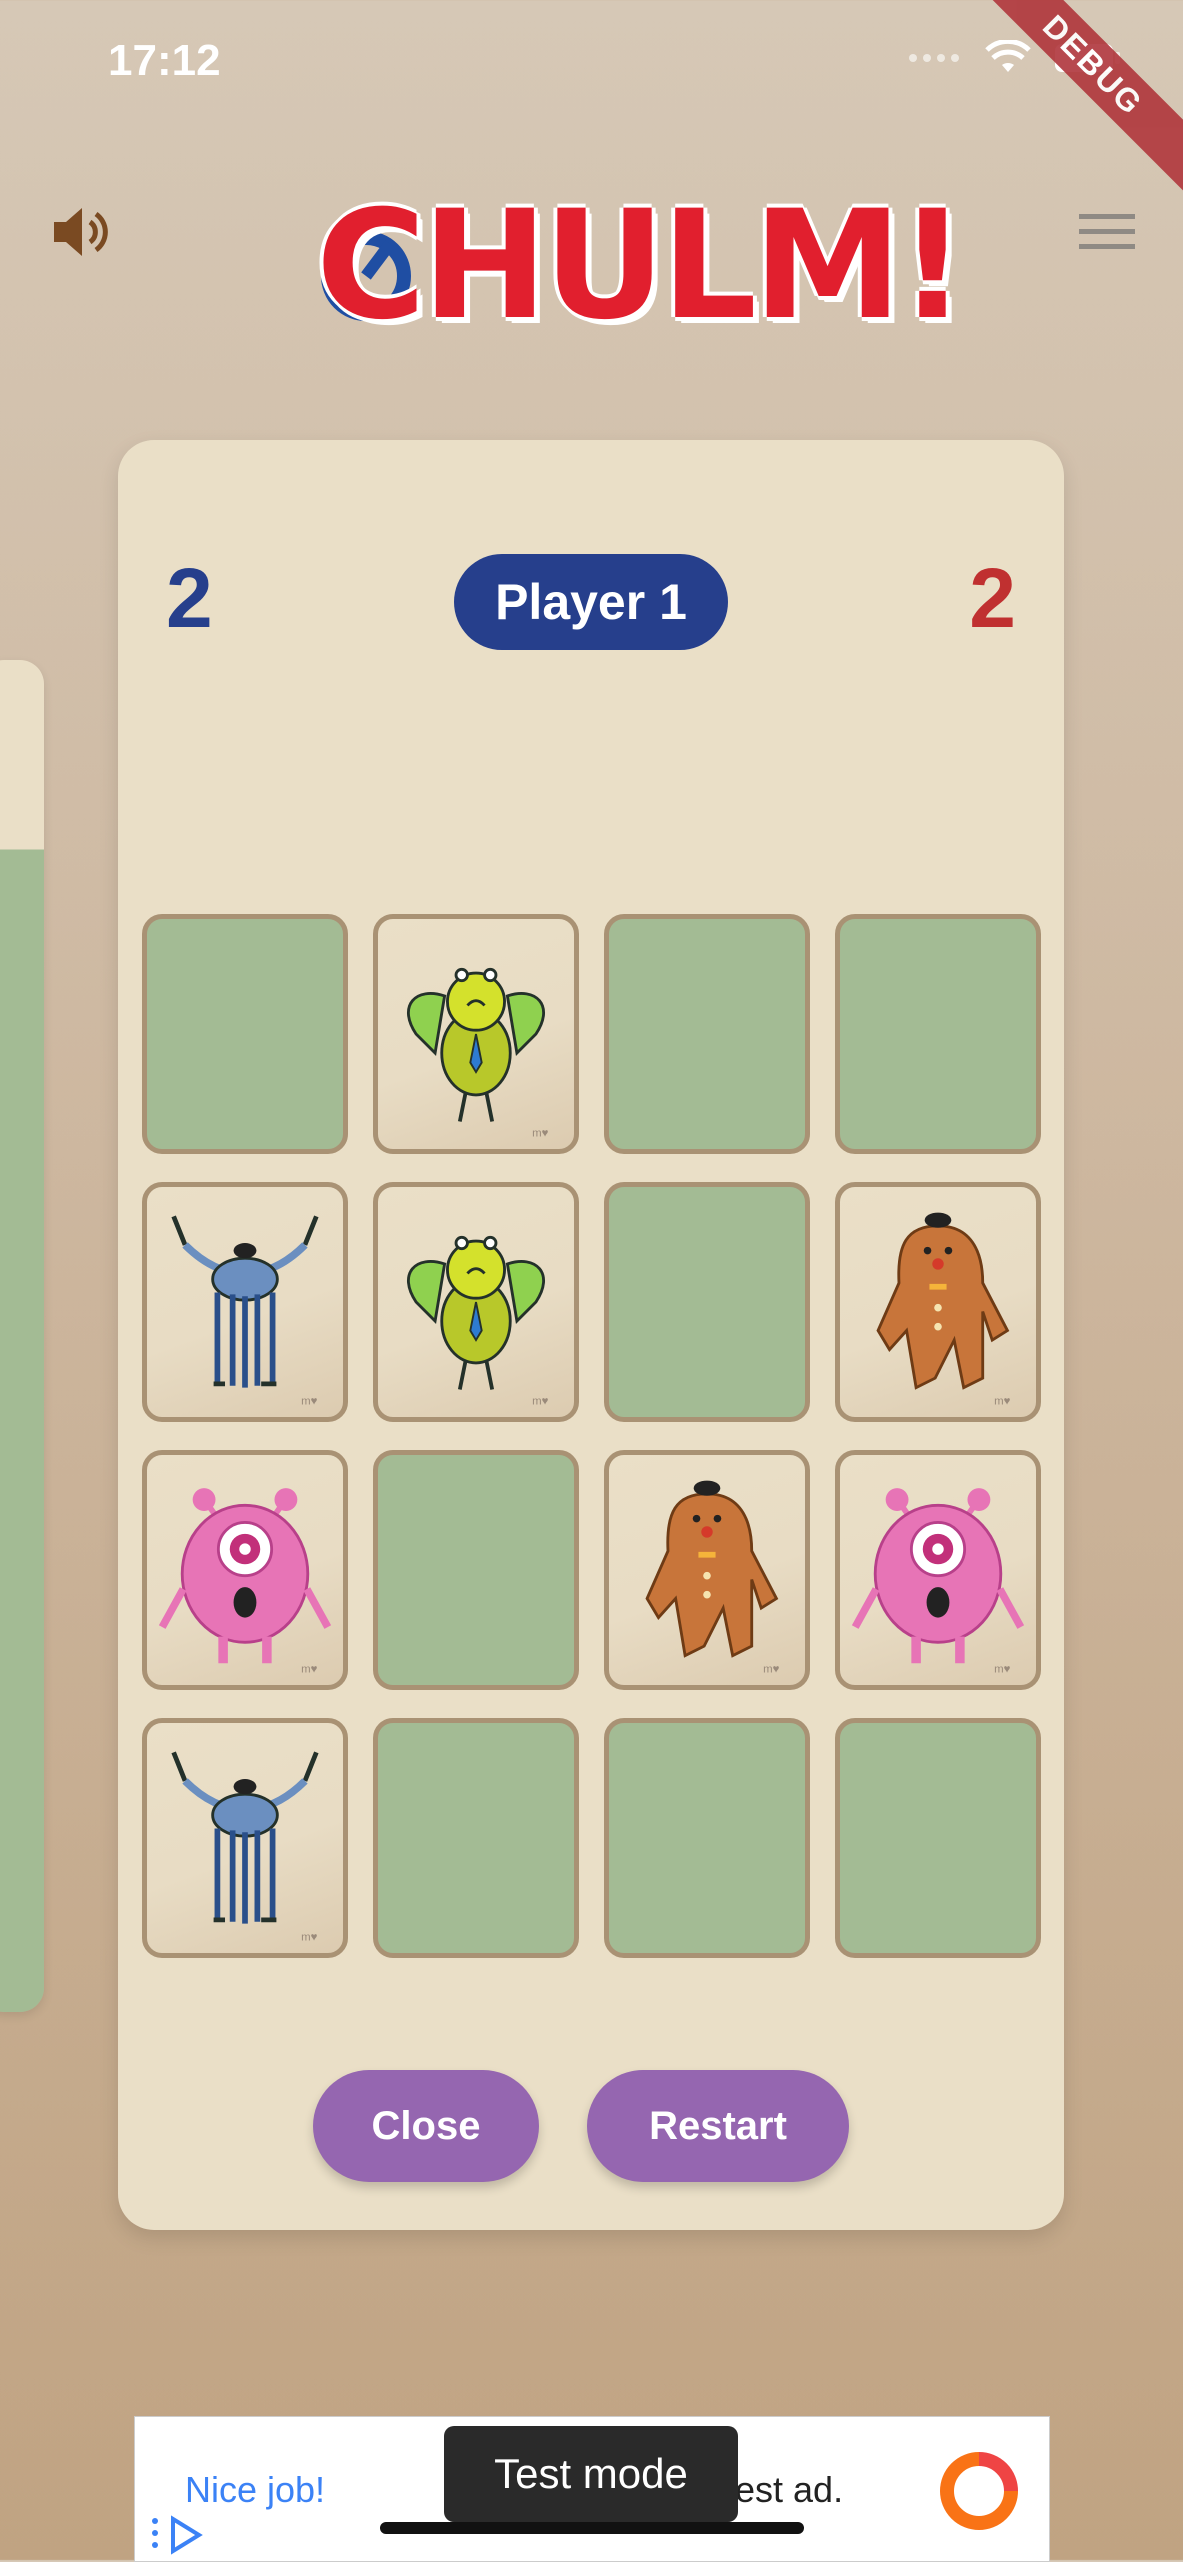 The image size is (1183, 2562). What do you see at coordinates (164, 60) in the screenshot?
I see `status-time: 17:12` at bounding box center [164, 60].